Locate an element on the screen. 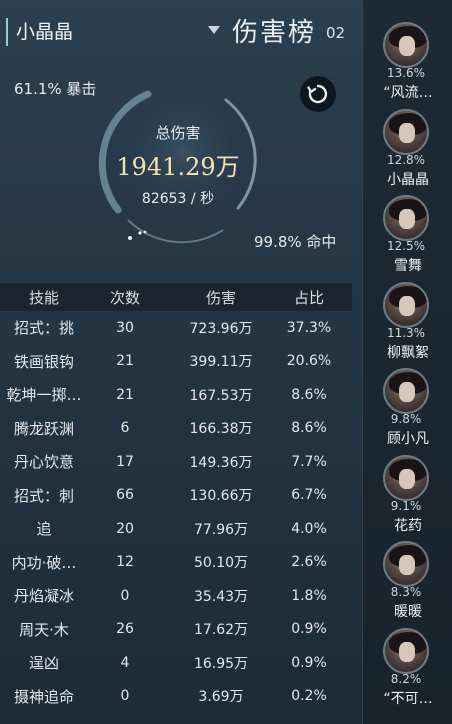 Image resolution: width=452 pixels, height=724 pixels. player-name: 小晶晶 is located at coordinates (39, 32).